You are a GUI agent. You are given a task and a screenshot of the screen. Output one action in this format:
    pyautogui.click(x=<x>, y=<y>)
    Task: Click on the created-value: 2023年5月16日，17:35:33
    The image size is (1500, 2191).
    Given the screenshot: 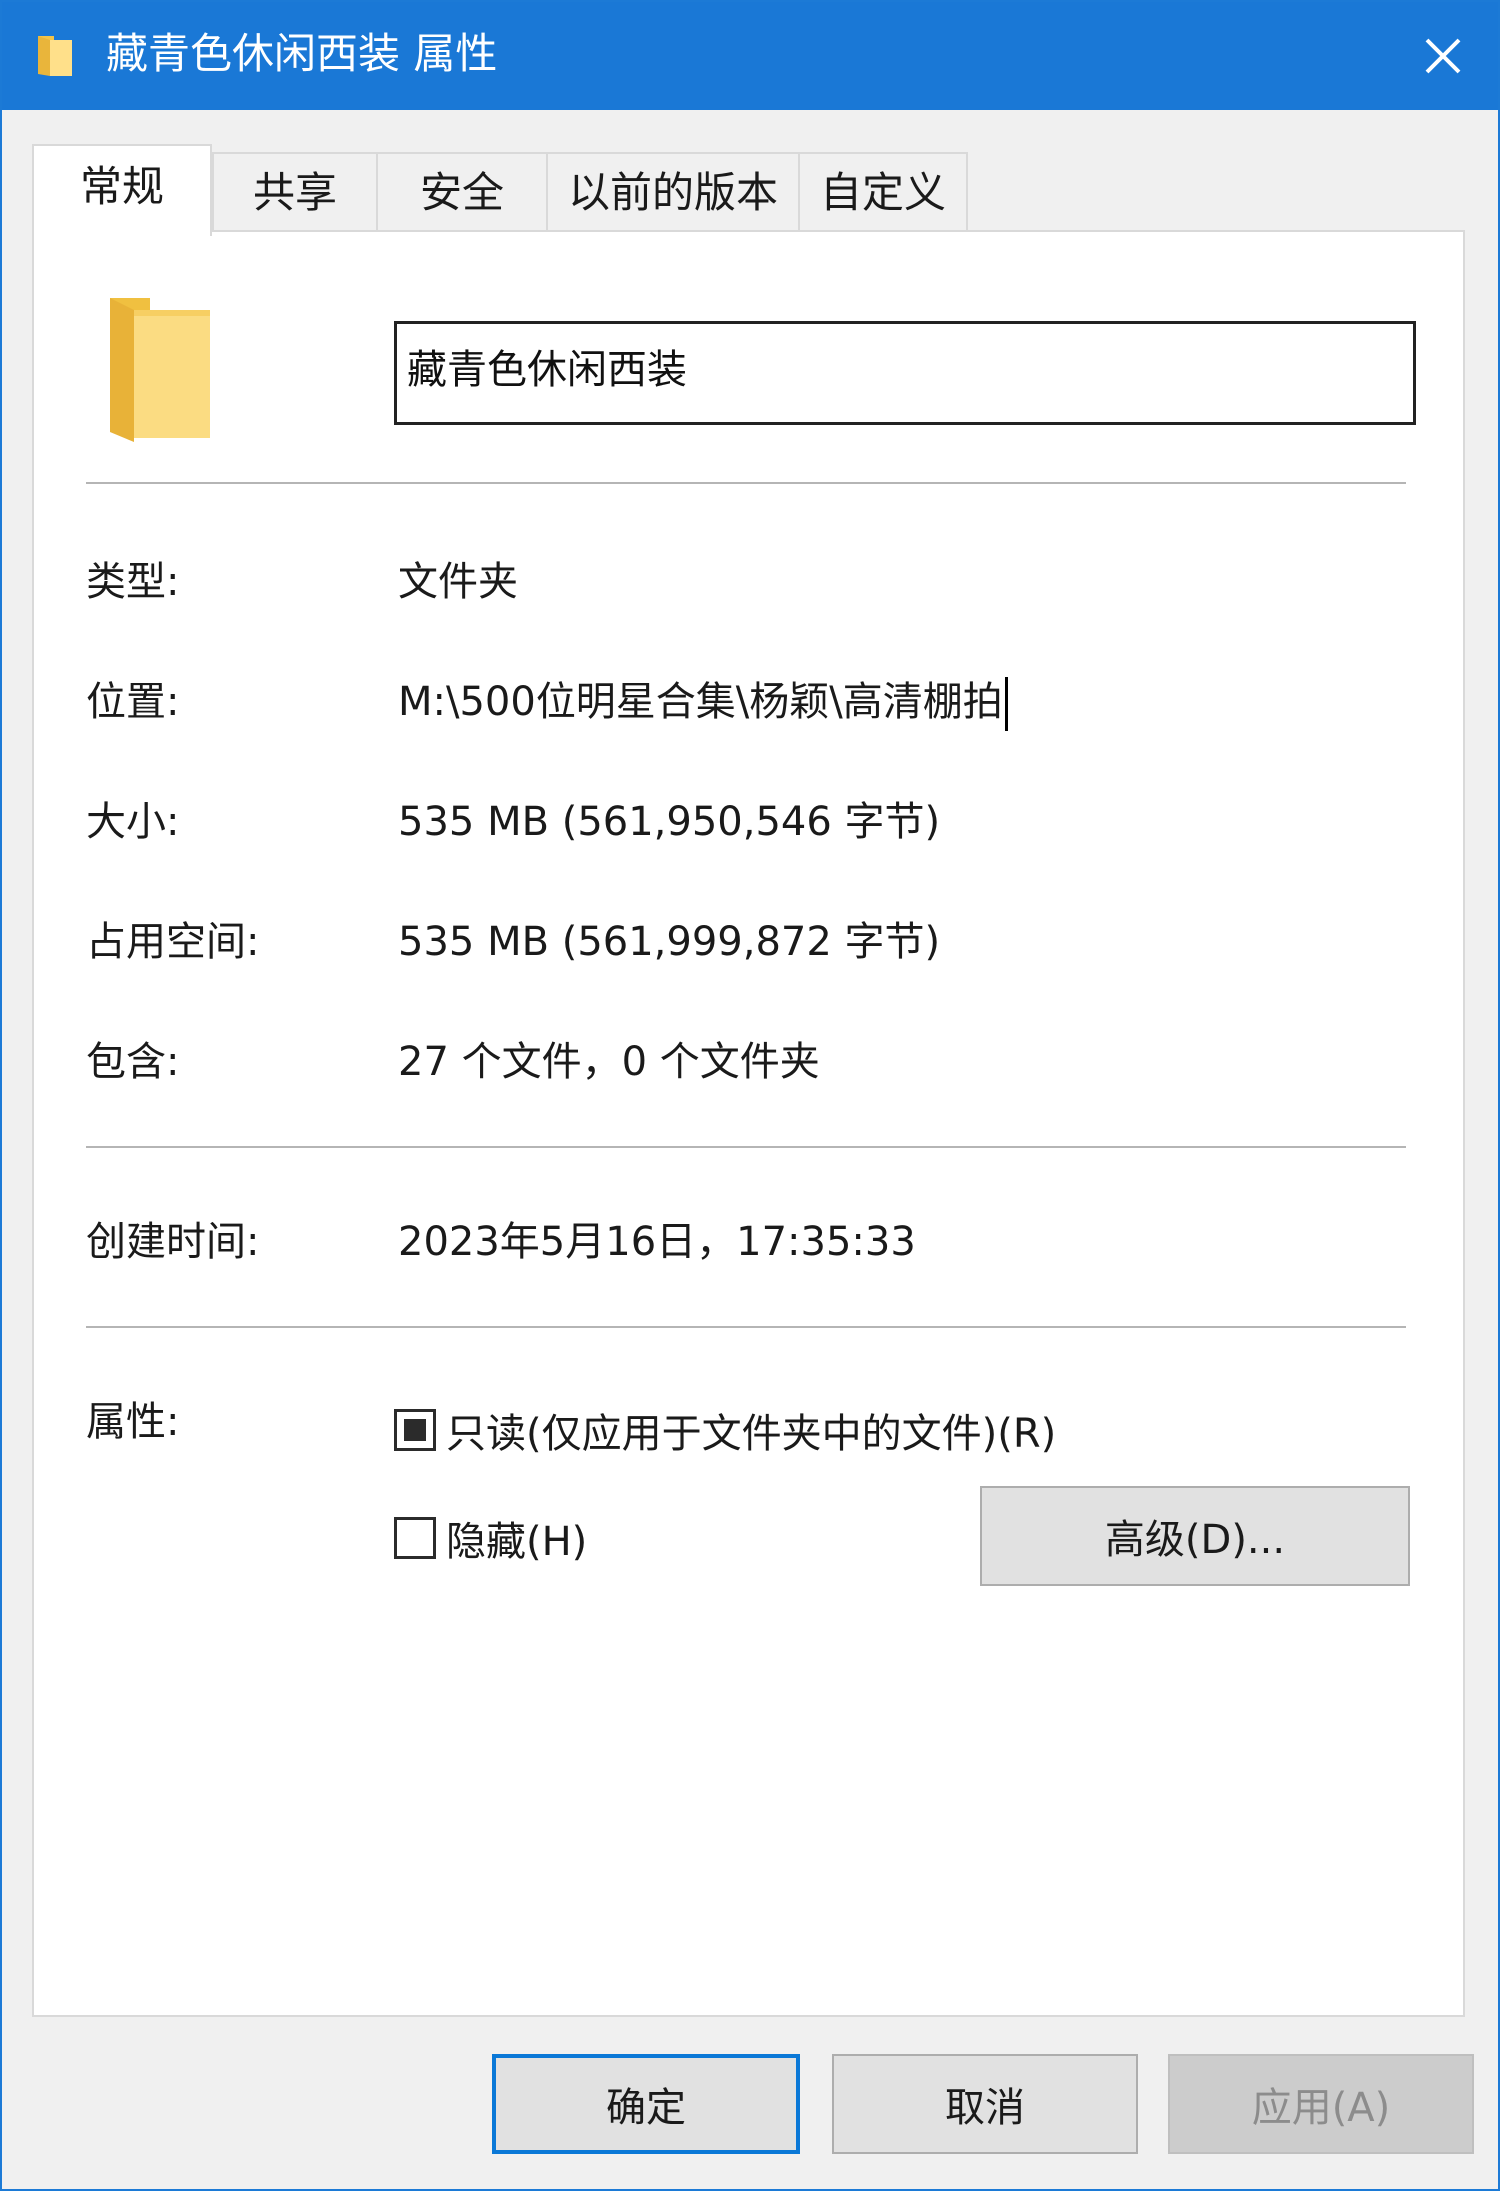 What is the action you would take?
    pyautogui.click(x=657, y=1242)
    